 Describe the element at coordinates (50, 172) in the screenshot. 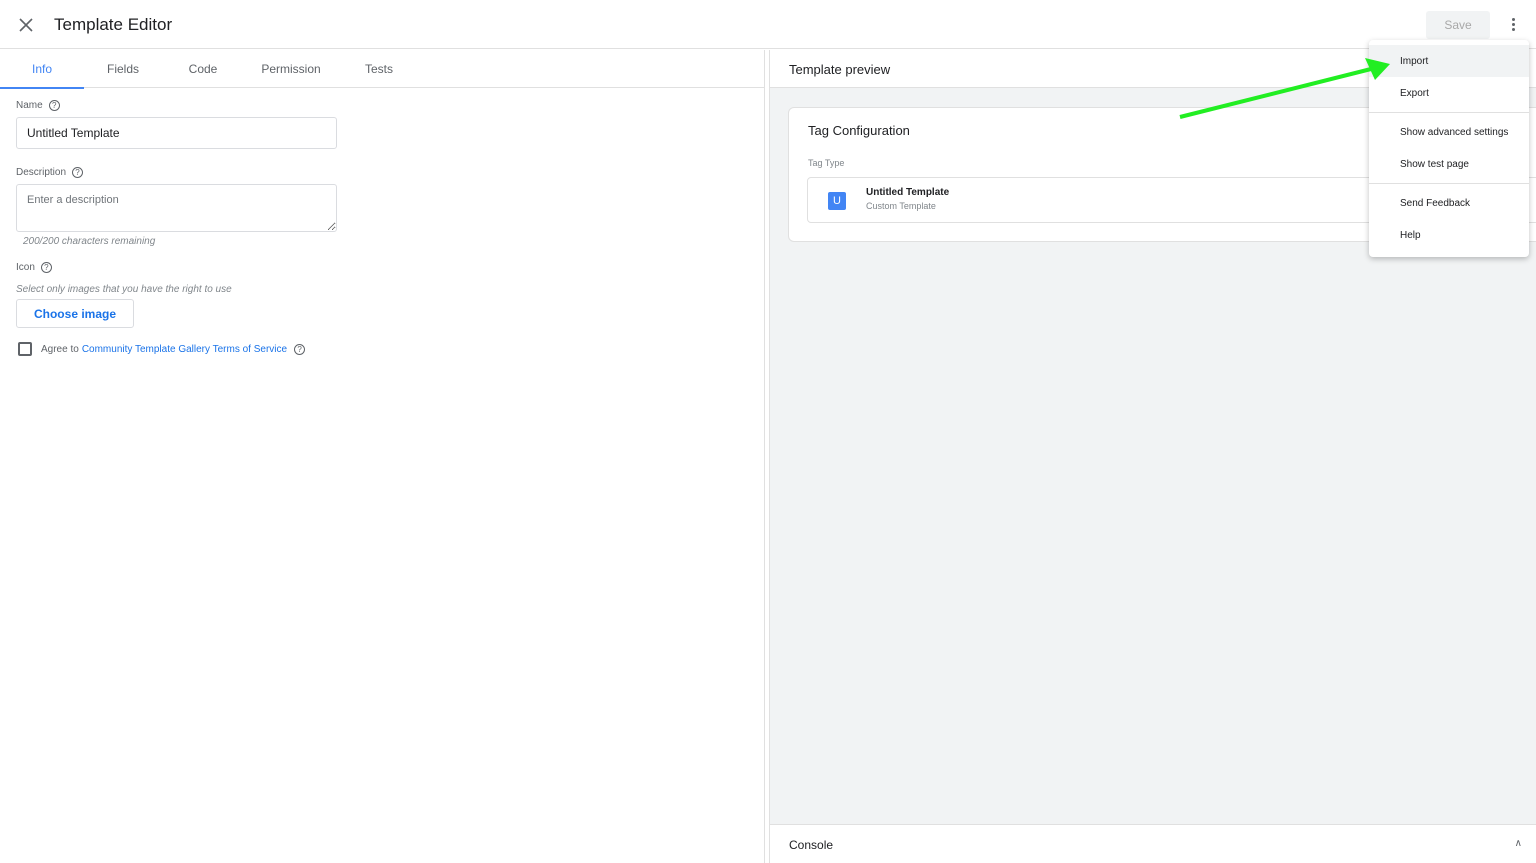

I see `description-label: Description ?` at that location.